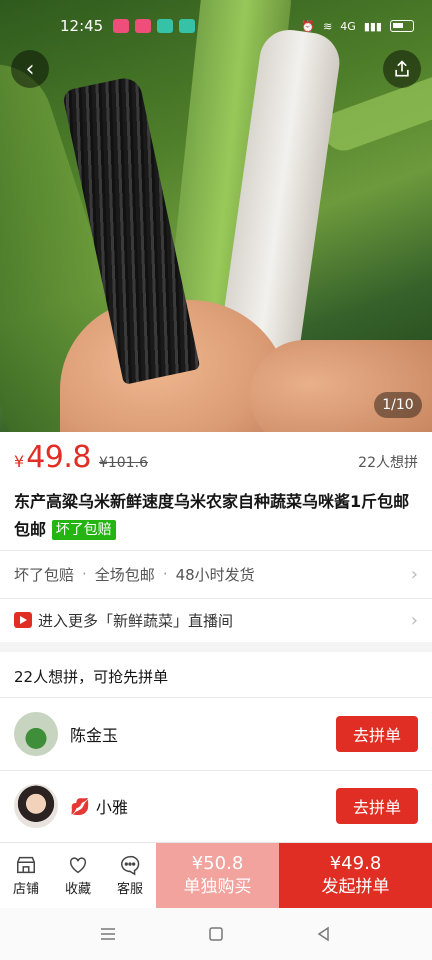 The width and height of the screenshot is (432, 960). I want to click on shop-label: 店铺, so click(25, 889).